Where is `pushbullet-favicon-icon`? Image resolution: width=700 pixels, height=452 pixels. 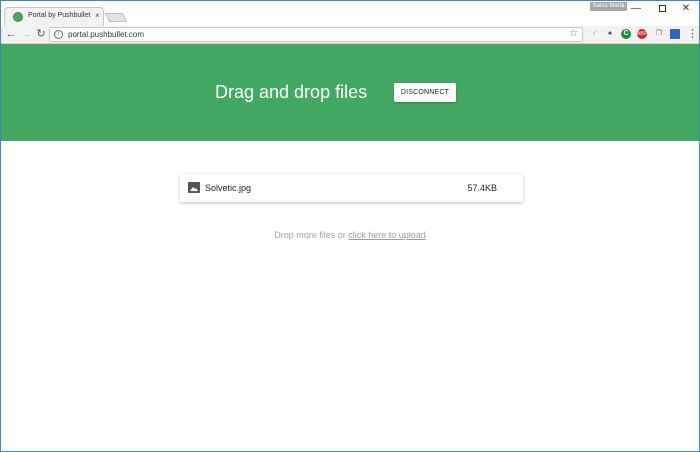
pushbullet-favicon-icon is located at coordinates (18, 17).